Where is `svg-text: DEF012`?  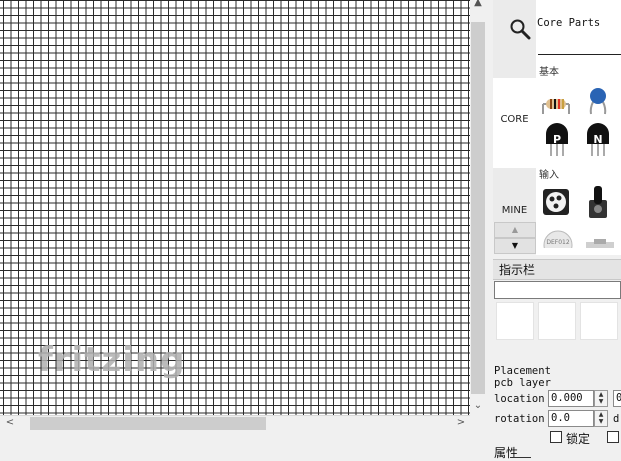
svg-text: DEF012 is located at coordinates (557, 242).